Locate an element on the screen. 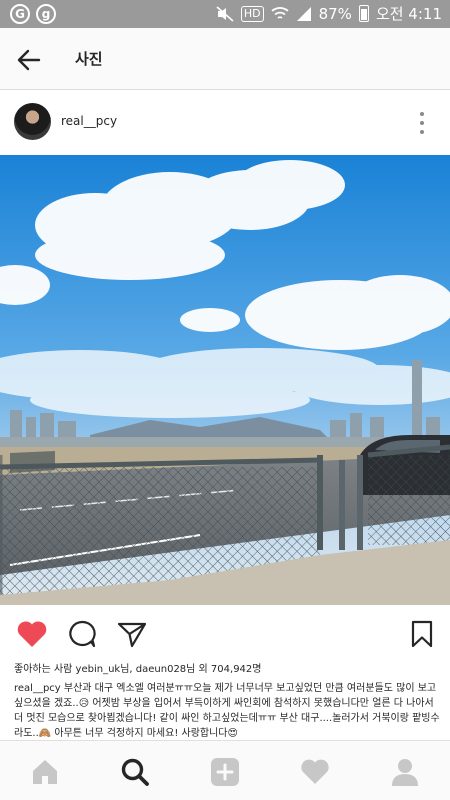 The width and height of the screenshot is (450, 800). like-button is located at coordinates (32, 634).